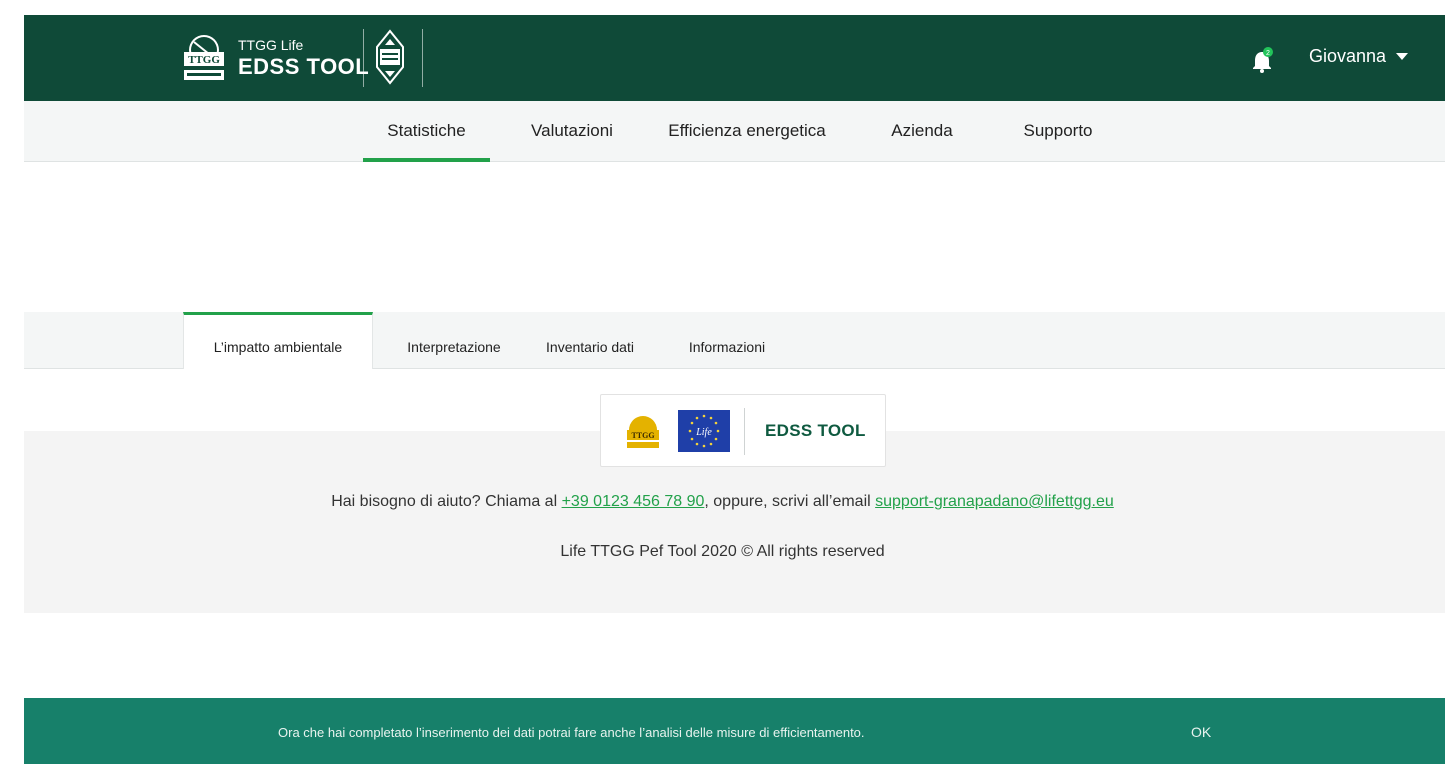 The image size is (1445, 764). What do you see at coordinates (572, 131) in the screenshot?
I see `tab-valutazioni: Valutazioni` at bounding box center [572, 131].